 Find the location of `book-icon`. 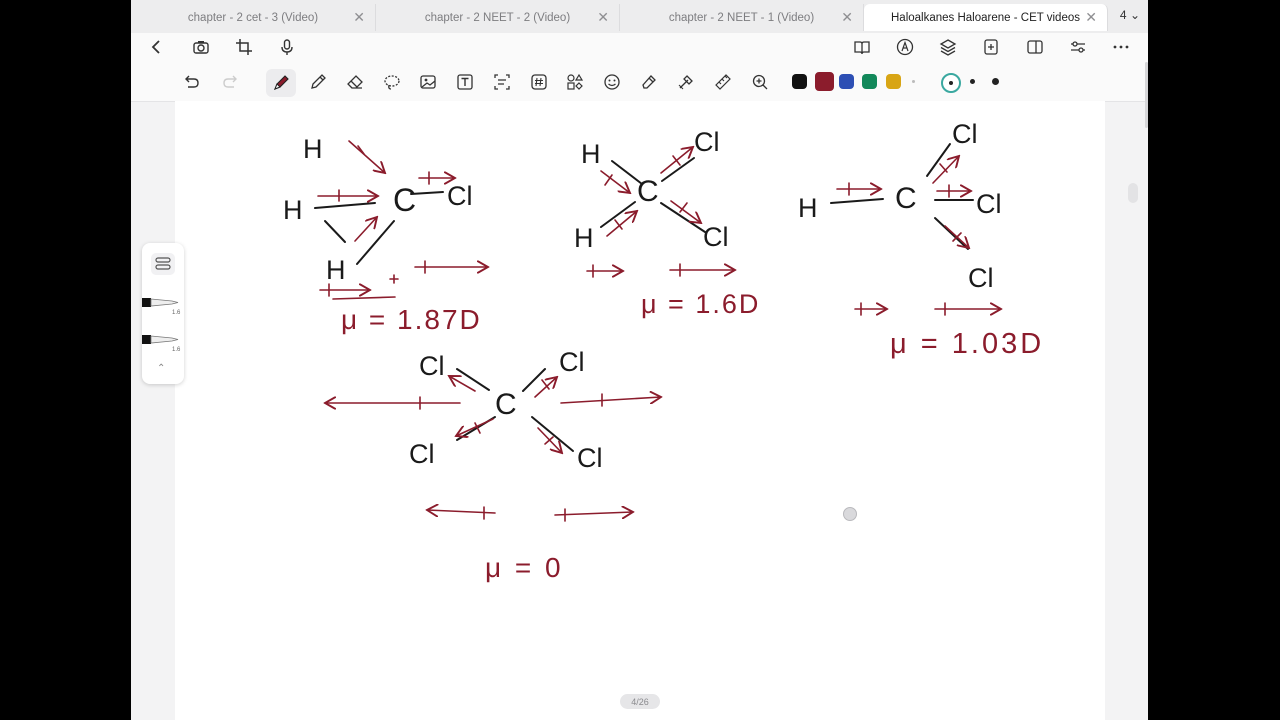

book-icon is located at coordinates (862, 47).